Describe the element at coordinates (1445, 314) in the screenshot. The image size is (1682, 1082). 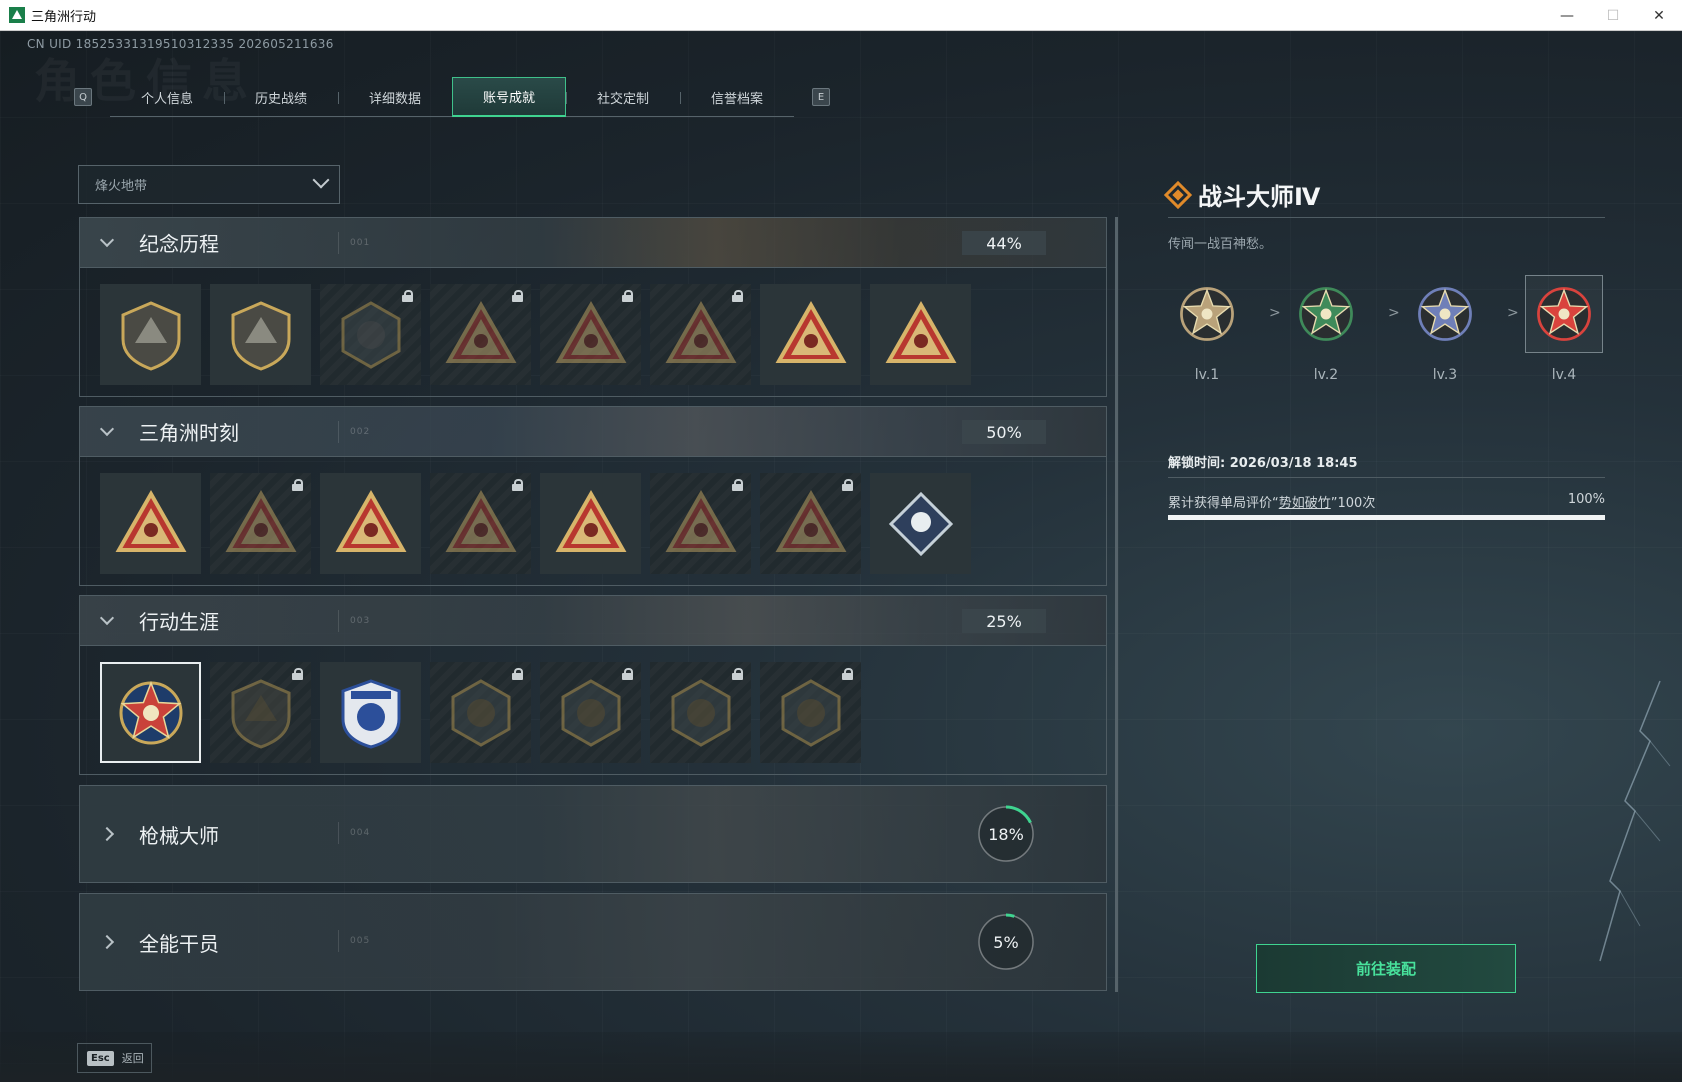
I see `level-3-star-badge-icon` at that location.